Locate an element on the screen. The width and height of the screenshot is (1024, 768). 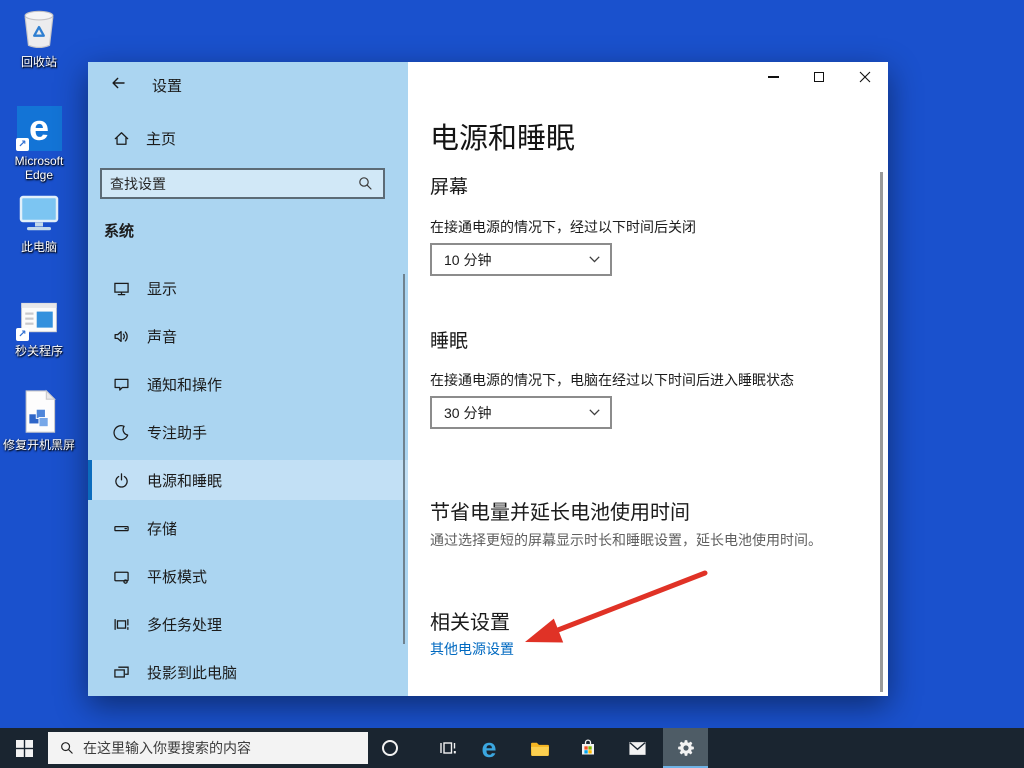
sidebar-item-notifications: 通知和操作 is located at coordinates (248, 384).